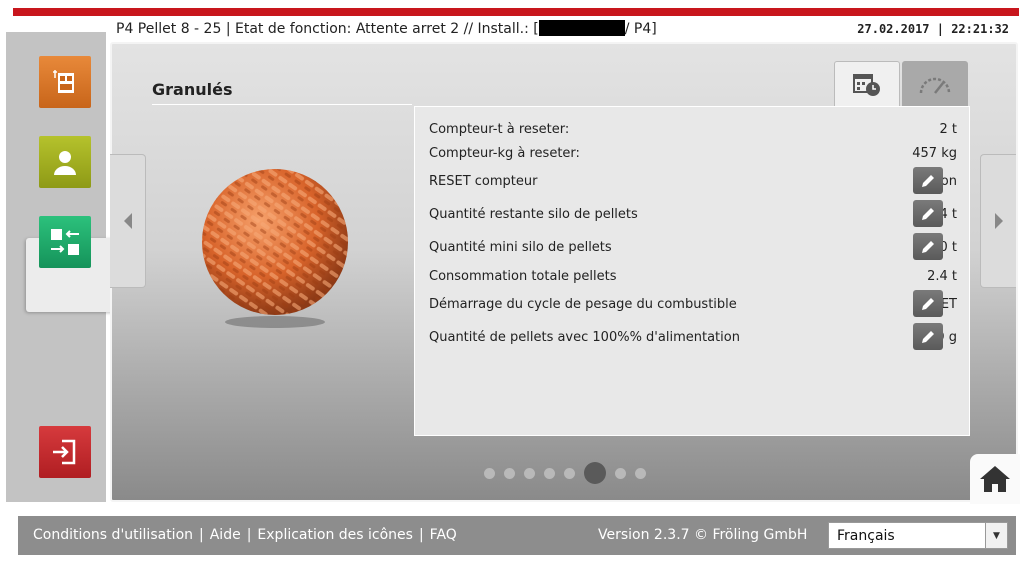 The image size is (1029, 563). What do you see at coordinates (516, 12) in the screenshot?
I see `top-accent-bar` at bounding box center [516, 12].